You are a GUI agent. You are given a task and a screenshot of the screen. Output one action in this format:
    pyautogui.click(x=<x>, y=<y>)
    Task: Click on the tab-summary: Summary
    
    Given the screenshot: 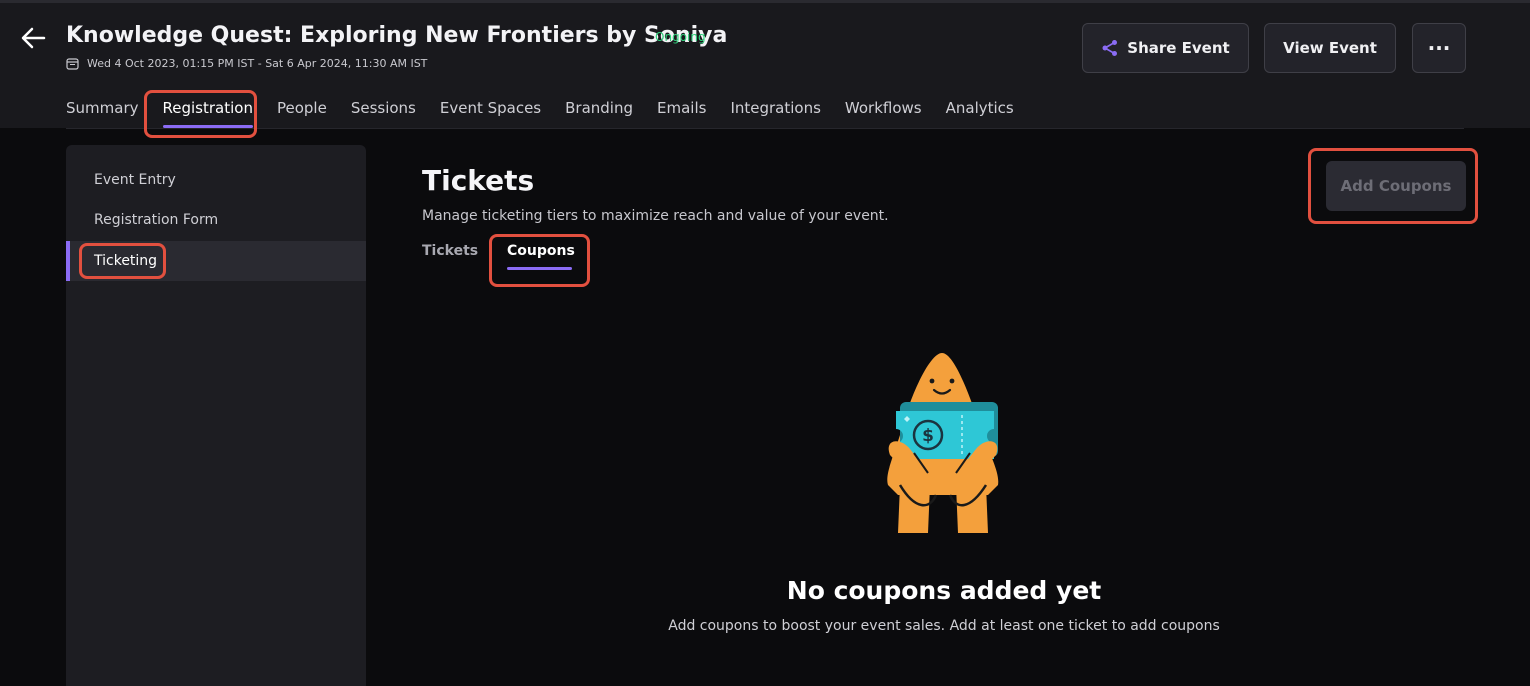 What is the action you would take?
    pyautogui.click(x=102, y=113)
    